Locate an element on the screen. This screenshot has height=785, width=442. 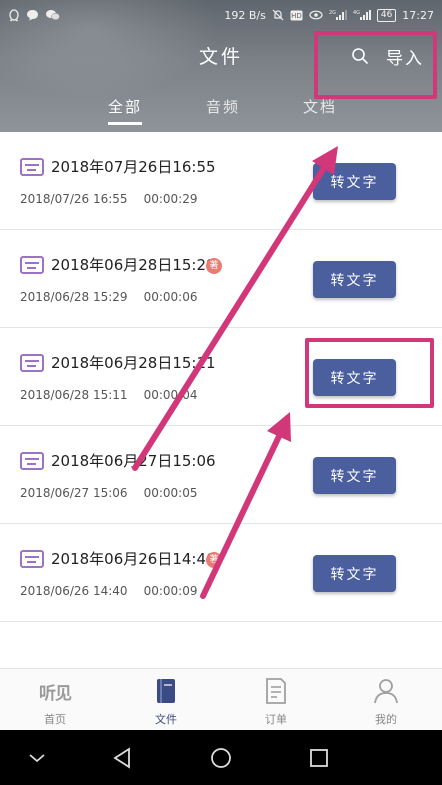
network-speed: 192 B/s is located at coordinates (245, 15).